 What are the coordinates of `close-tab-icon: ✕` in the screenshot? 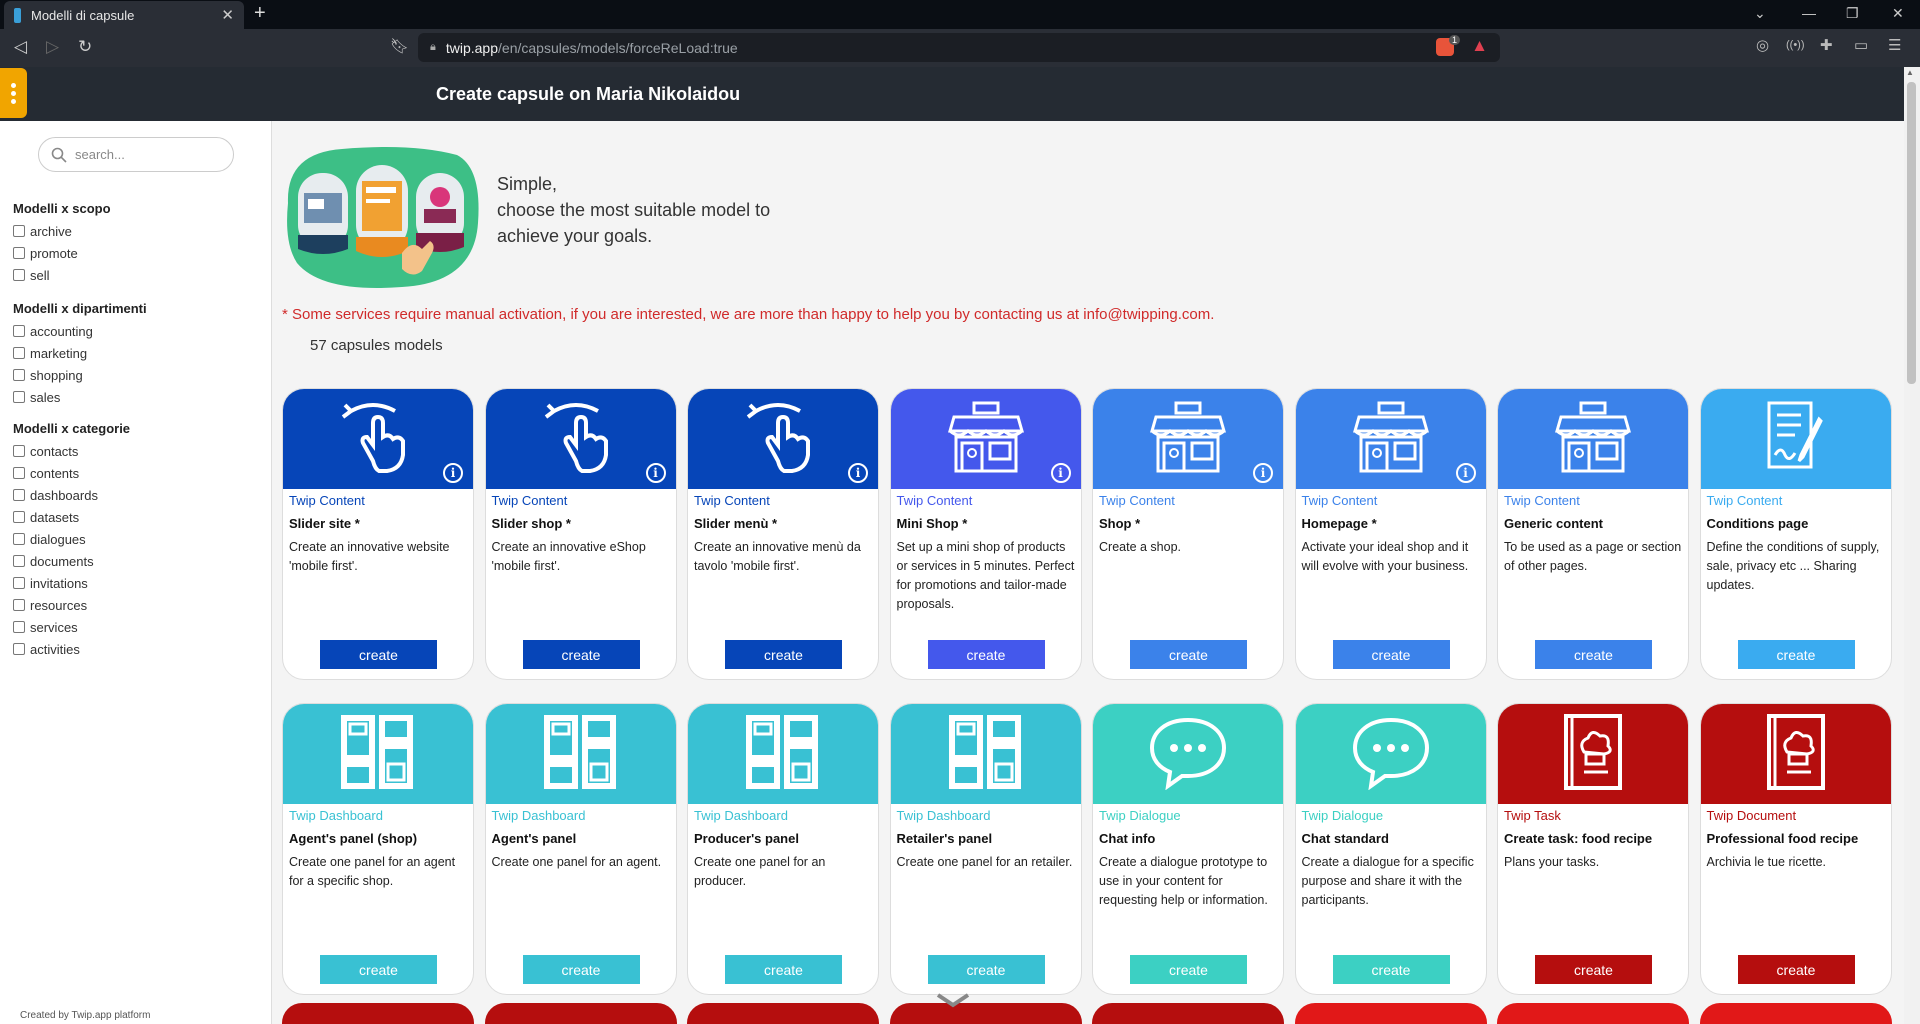 It's located at (227, 15).